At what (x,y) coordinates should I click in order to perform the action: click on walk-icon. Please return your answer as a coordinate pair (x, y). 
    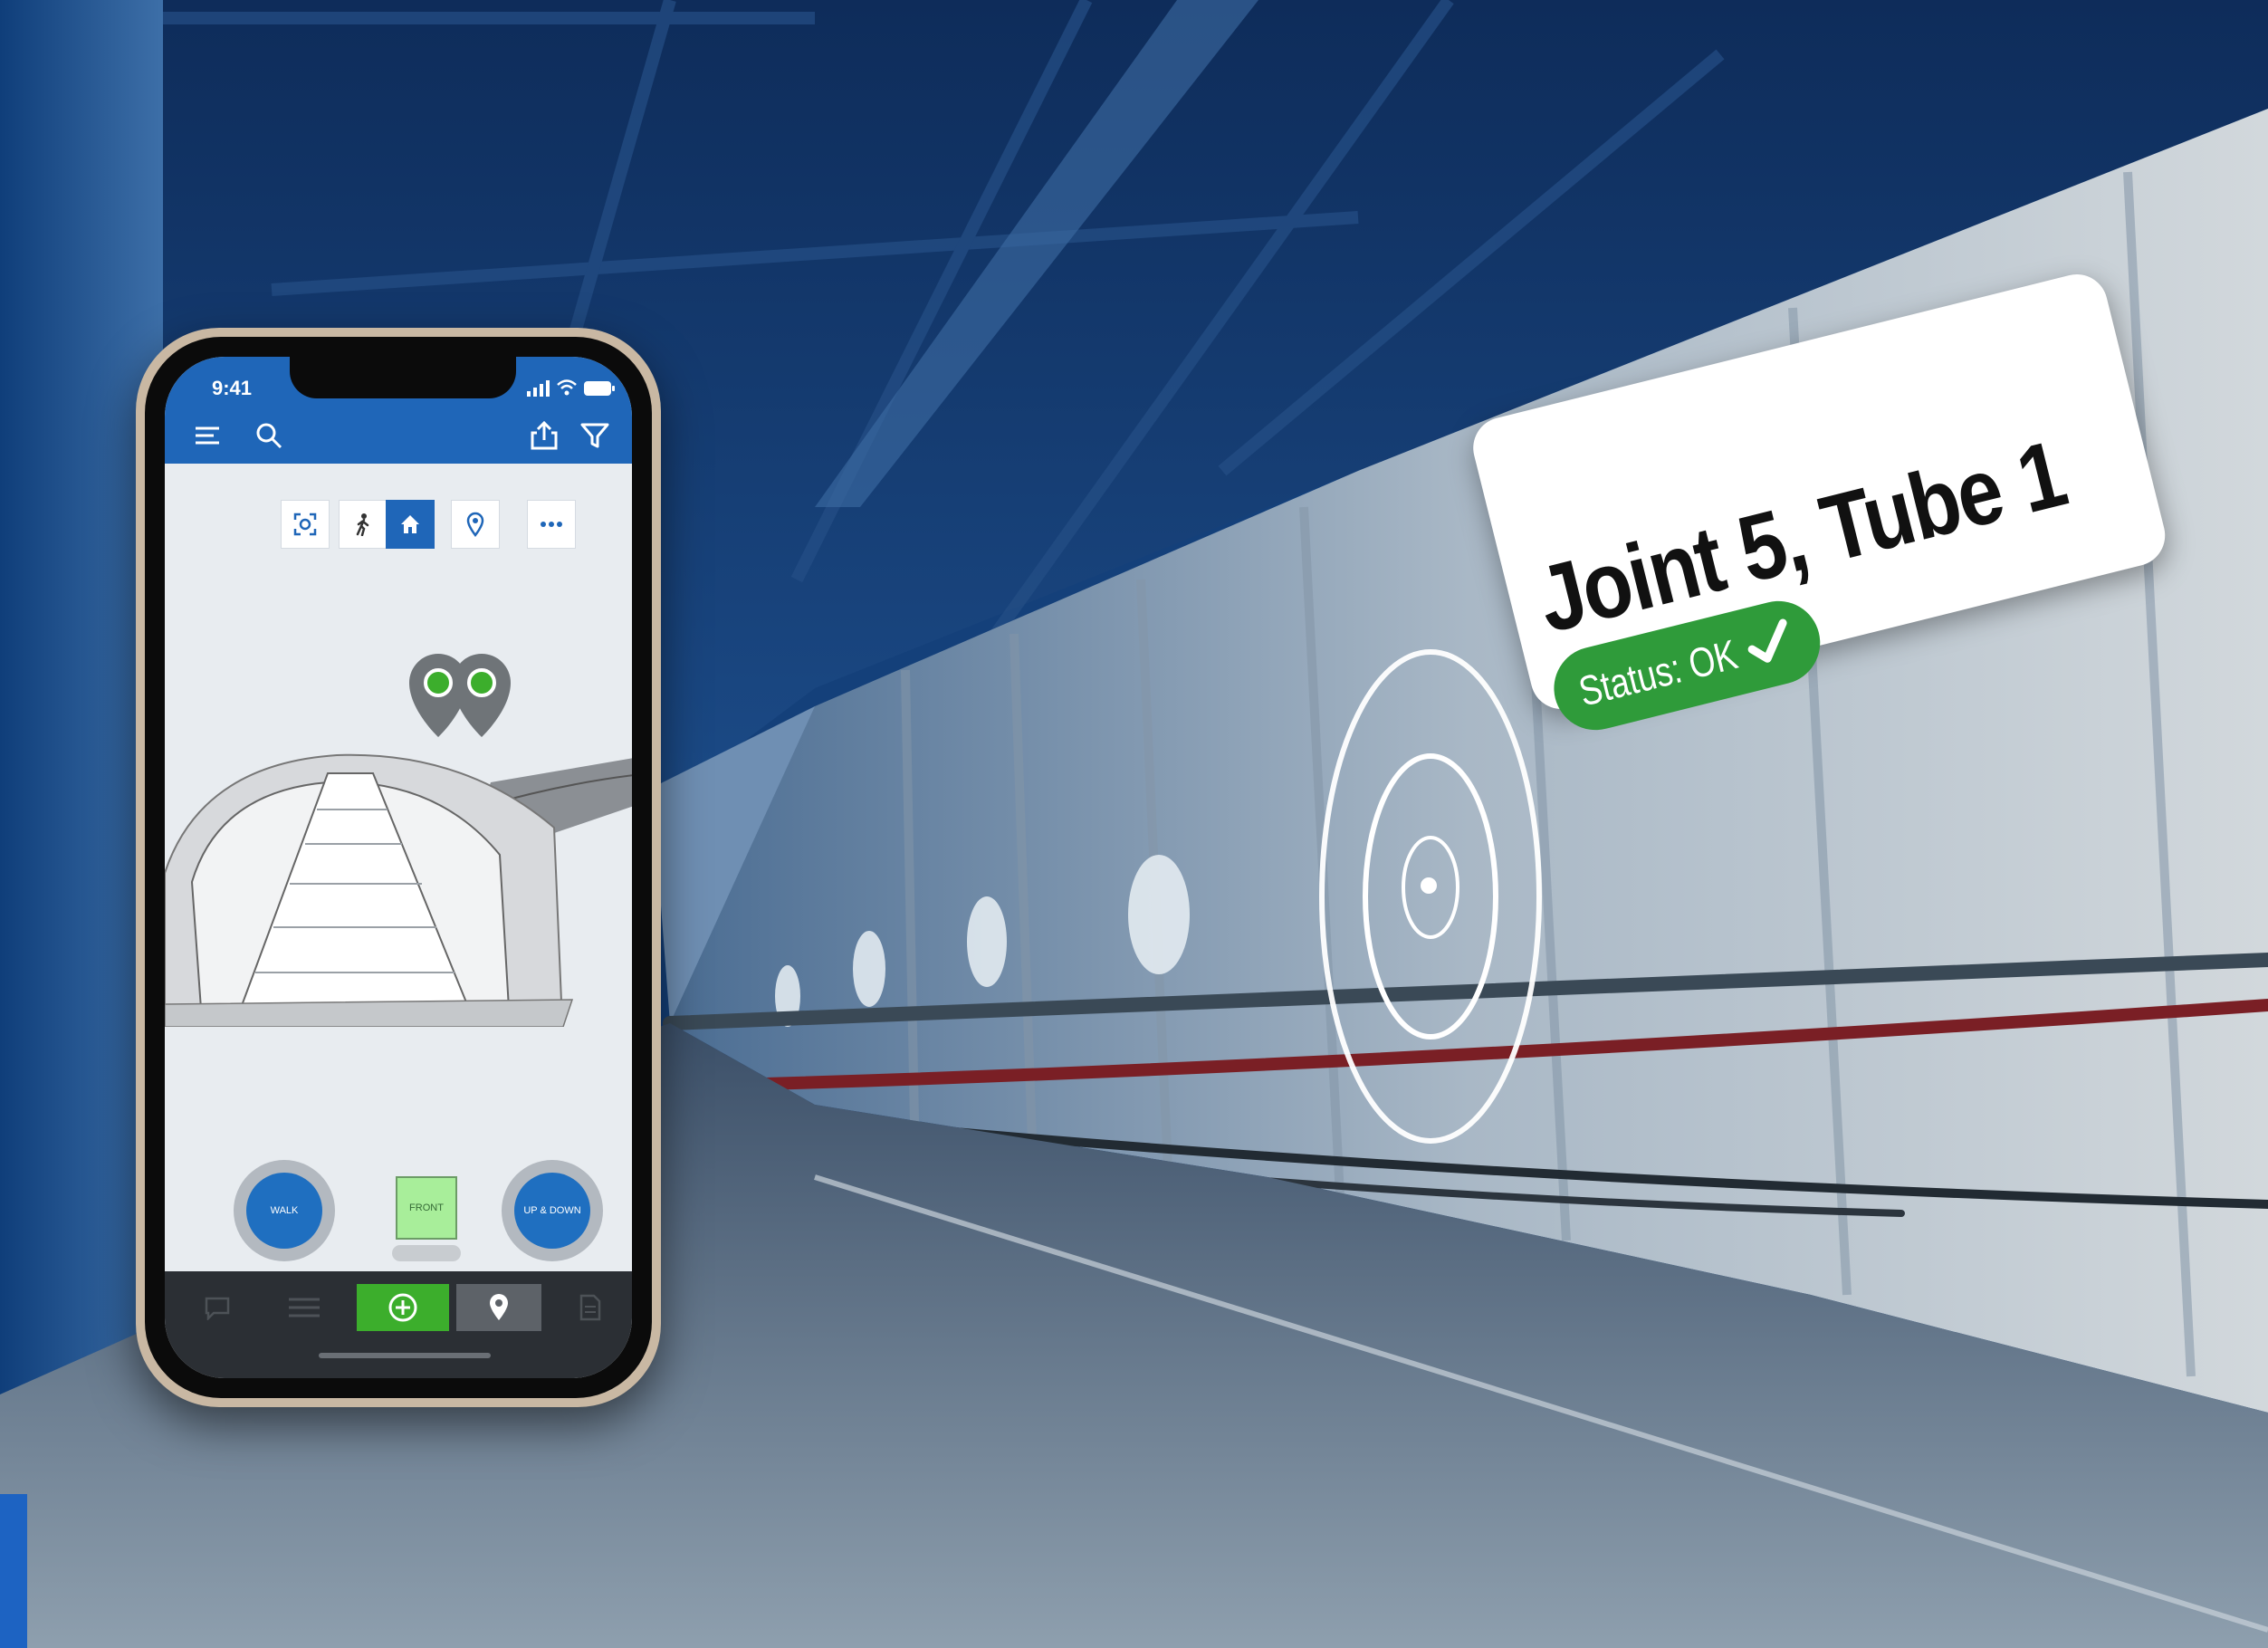
    Looking at the image, I should click on (362, 524).